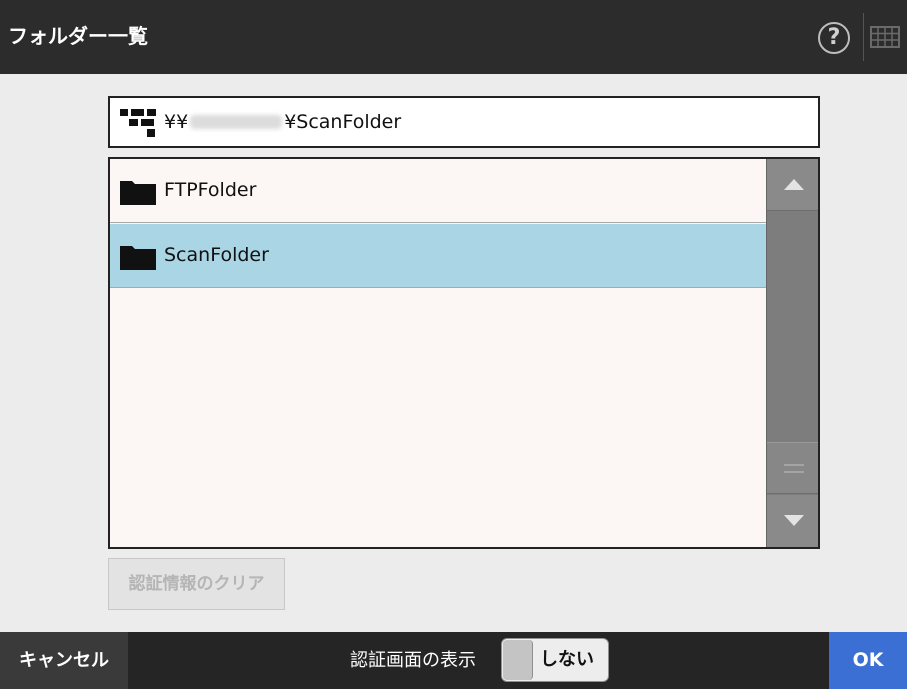 The image size is (907, 689). I want to click on keyboard-button, so click(885, 37).